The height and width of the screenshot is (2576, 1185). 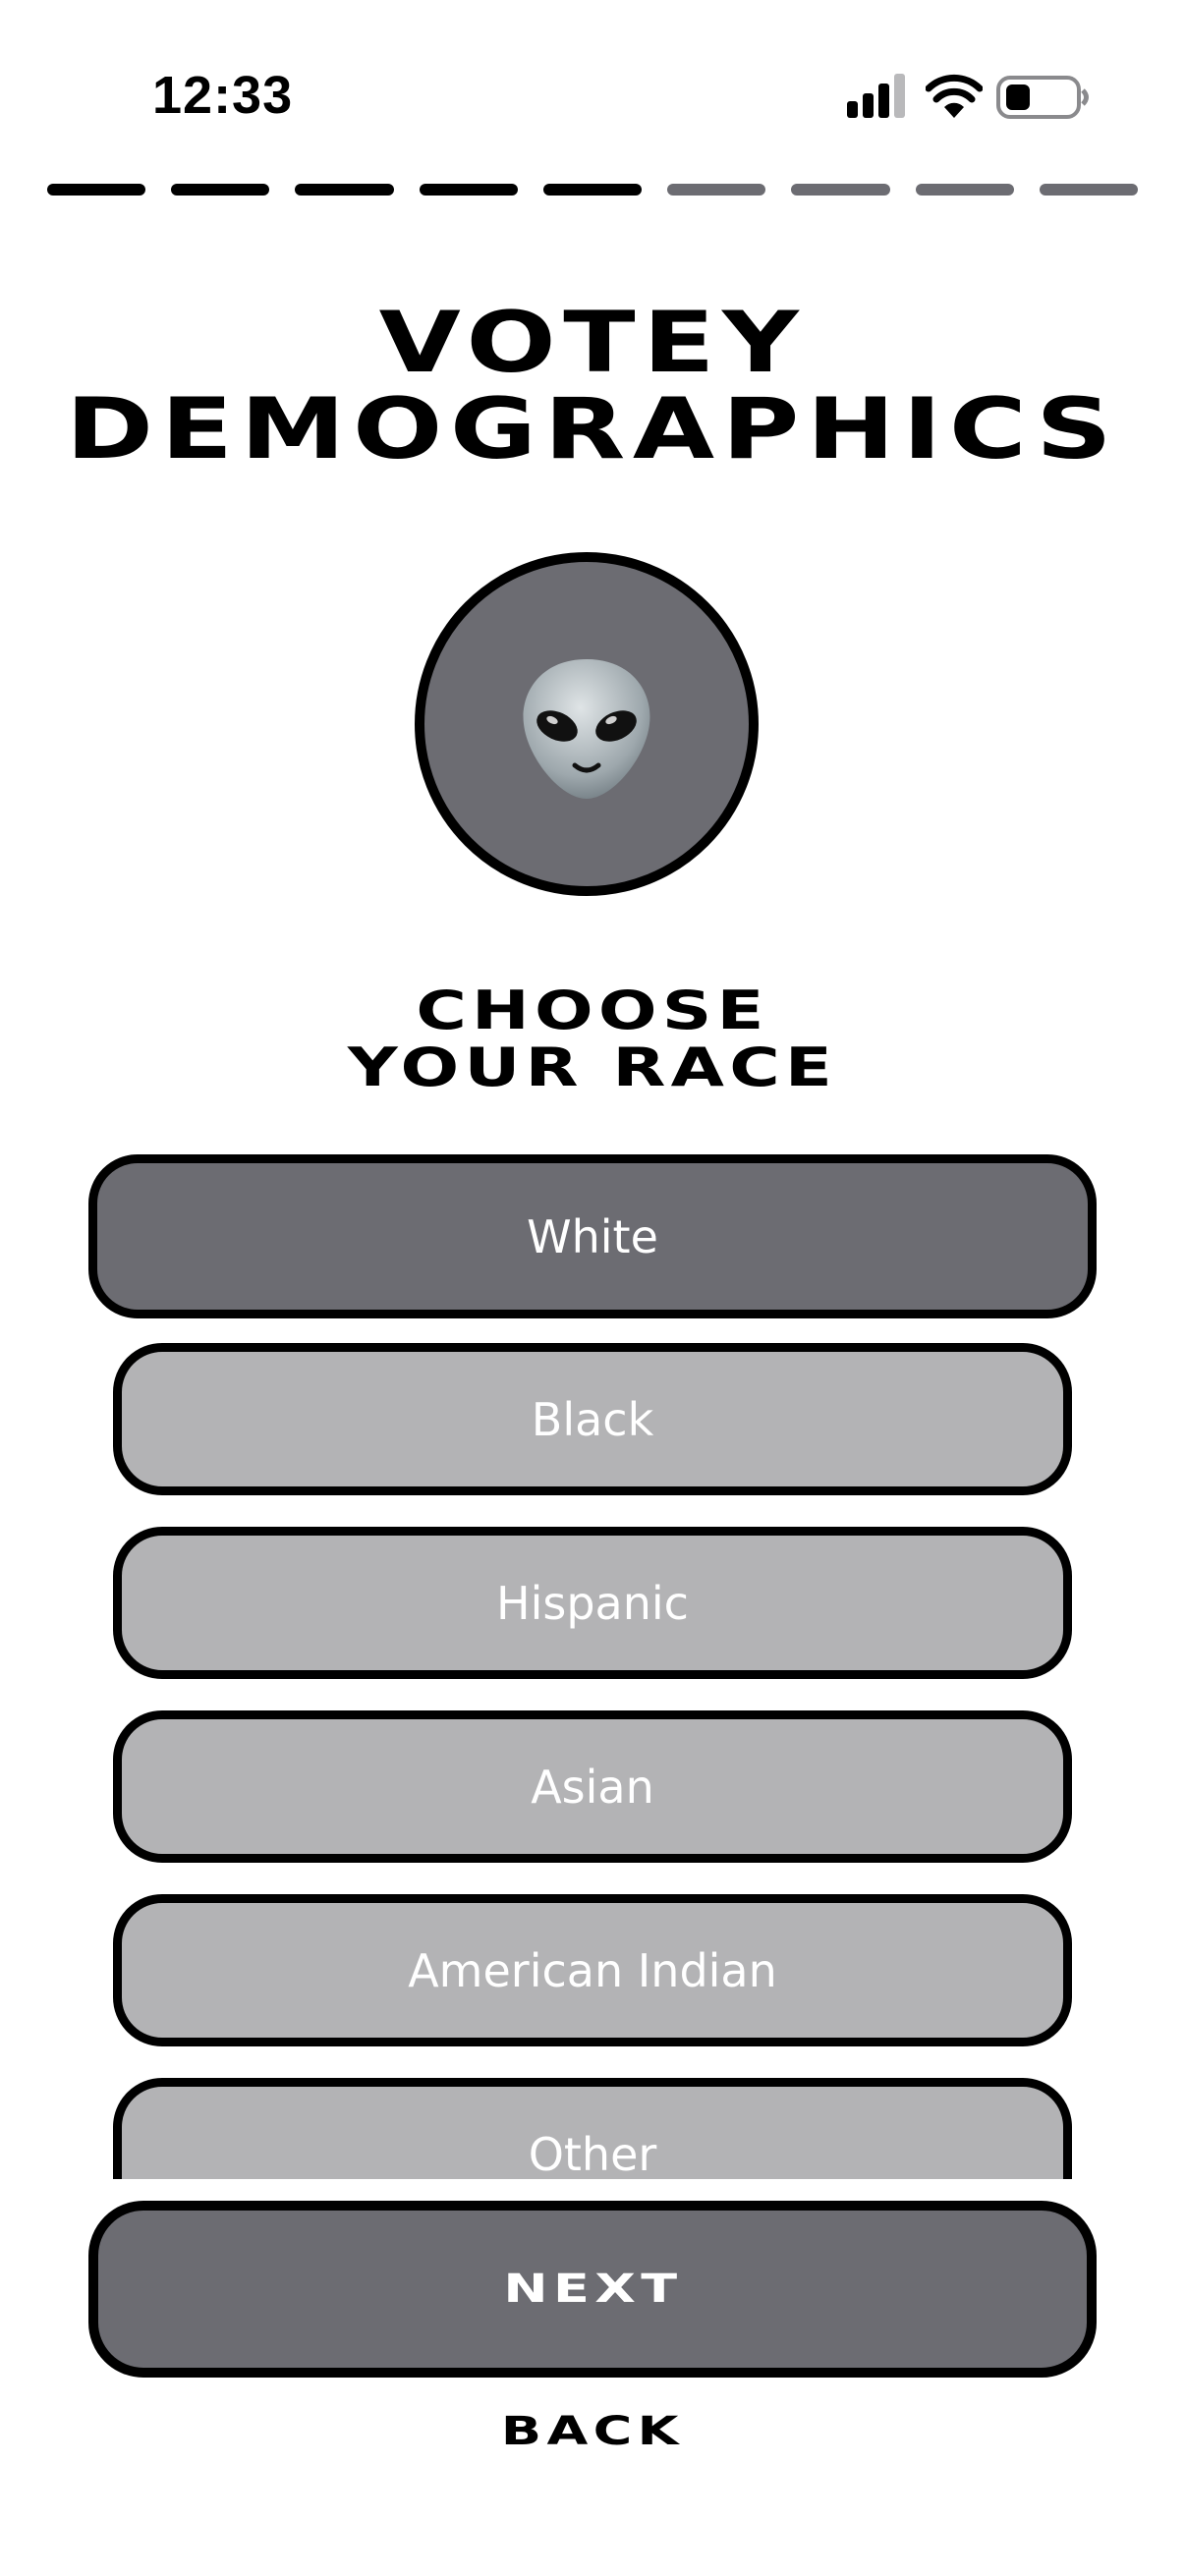 What do you see at coordinates (876, 96) in the screenshot?
I see `cellular-signal-icon` at bounding box center [876, 96].